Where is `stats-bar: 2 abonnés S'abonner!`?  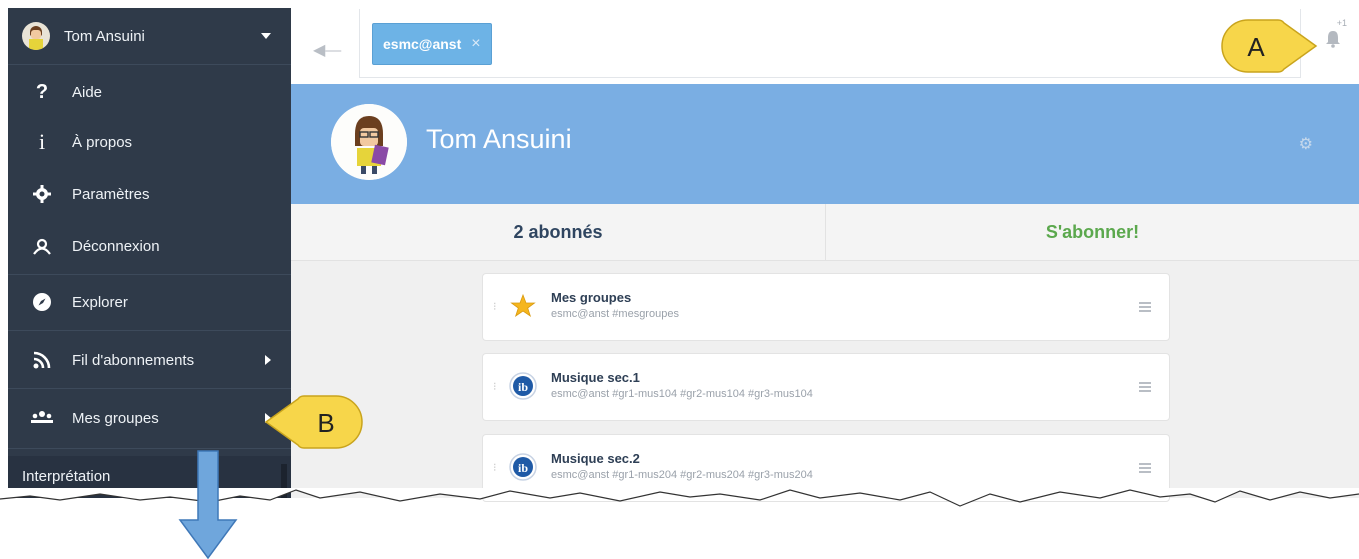
stats-bar: 2 abonnés S'abonner! is located at coordinates (825, 232).